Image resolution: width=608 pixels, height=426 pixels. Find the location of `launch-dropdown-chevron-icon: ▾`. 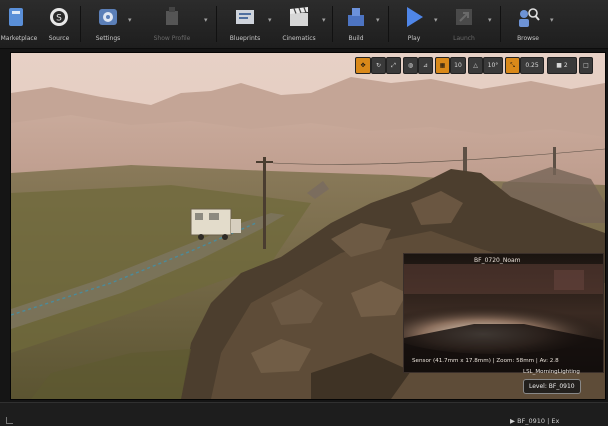

launch-dropdown-chevron-icon: ▾ is located at coordinates (491, 20).